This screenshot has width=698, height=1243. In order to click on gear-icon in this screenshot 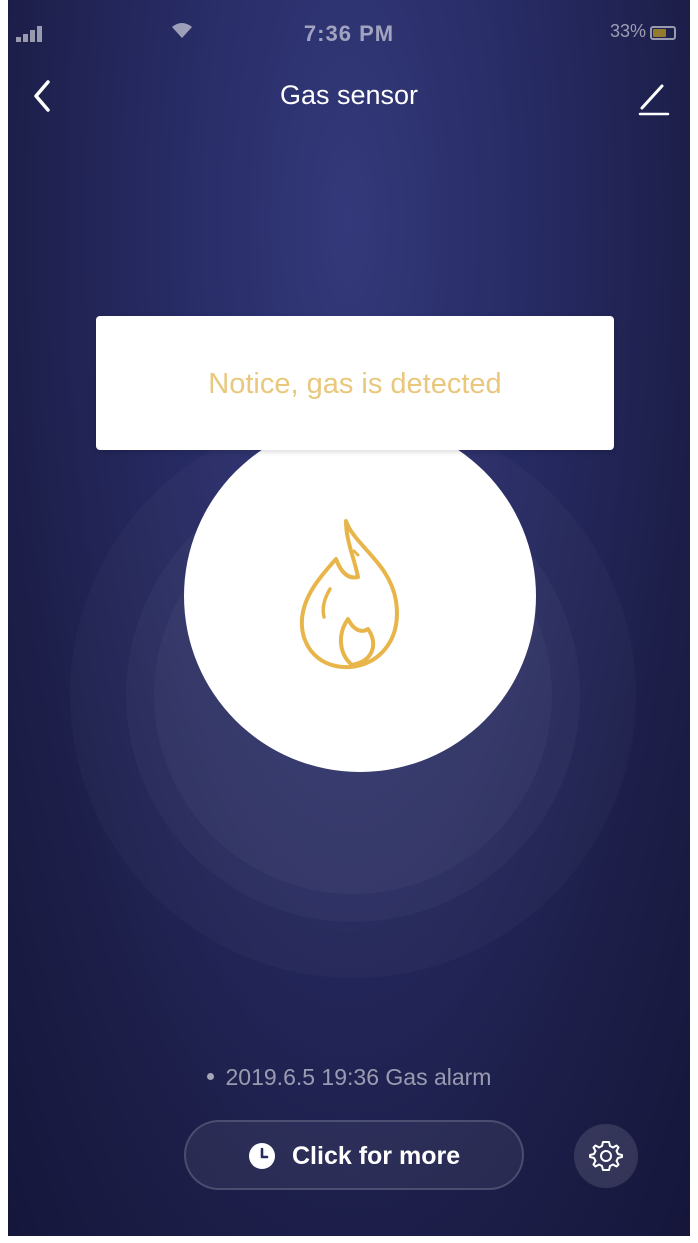, I will do `click(606, 1156)`.